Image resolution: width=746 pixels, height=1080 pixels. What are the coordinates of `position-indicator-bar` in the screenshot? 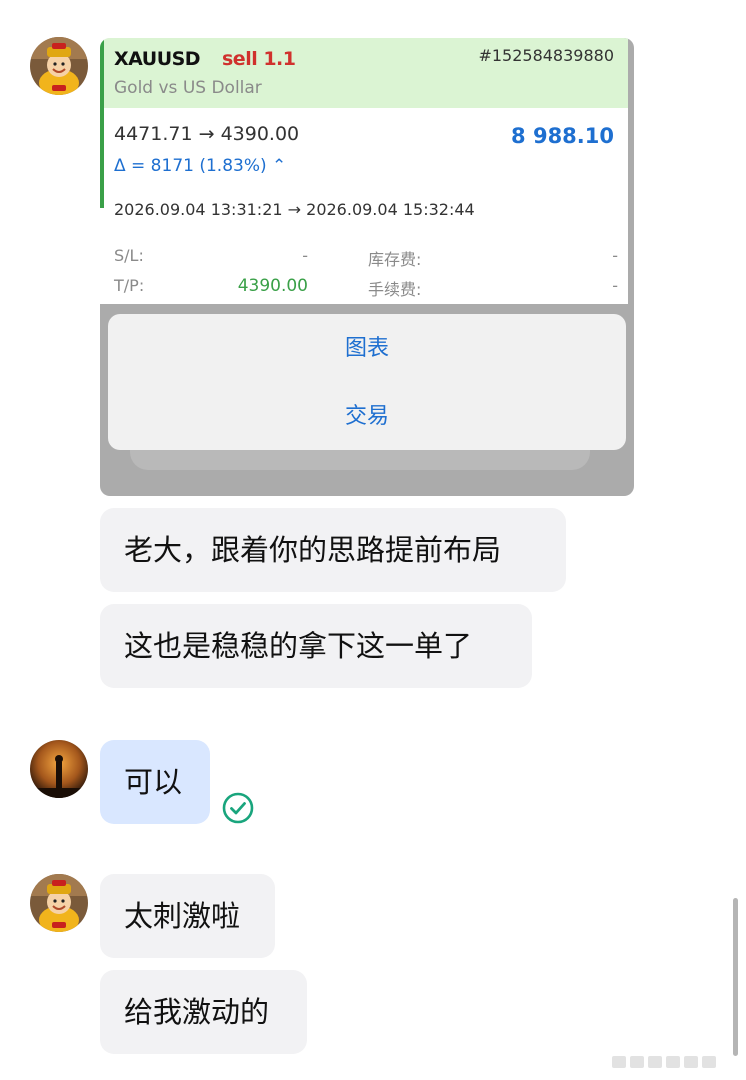 It's located at (102, 123).